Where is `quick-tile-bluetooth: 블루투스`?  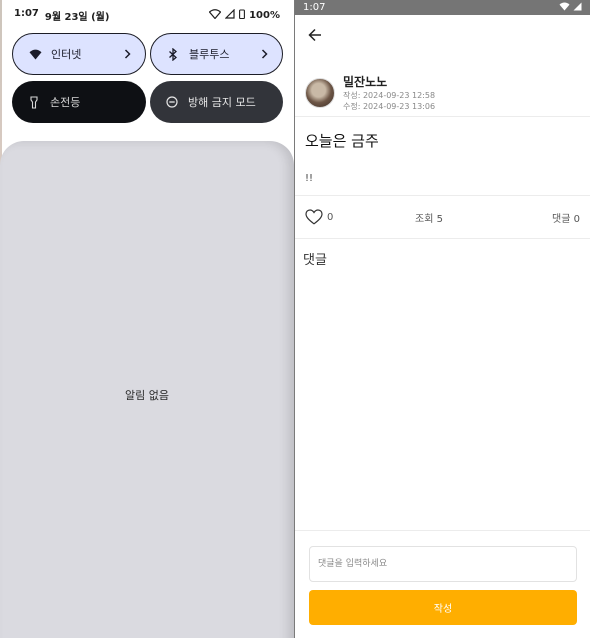
quick-tile-bluetooth: 블루투스 is located at coordinates (216, 54).